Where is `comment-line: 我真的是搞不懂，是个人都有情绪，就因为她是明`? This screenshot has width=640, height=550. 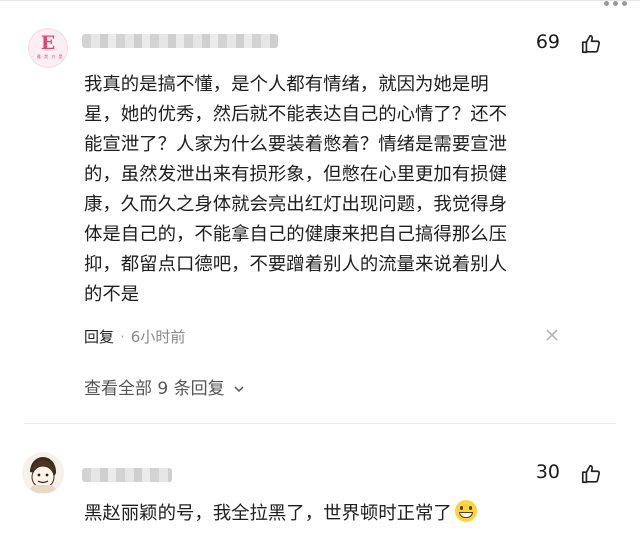
comment-line: 我真的是搞不懂，是个人都有情绪，就因为她是明 is located at coordinates (286, 84).